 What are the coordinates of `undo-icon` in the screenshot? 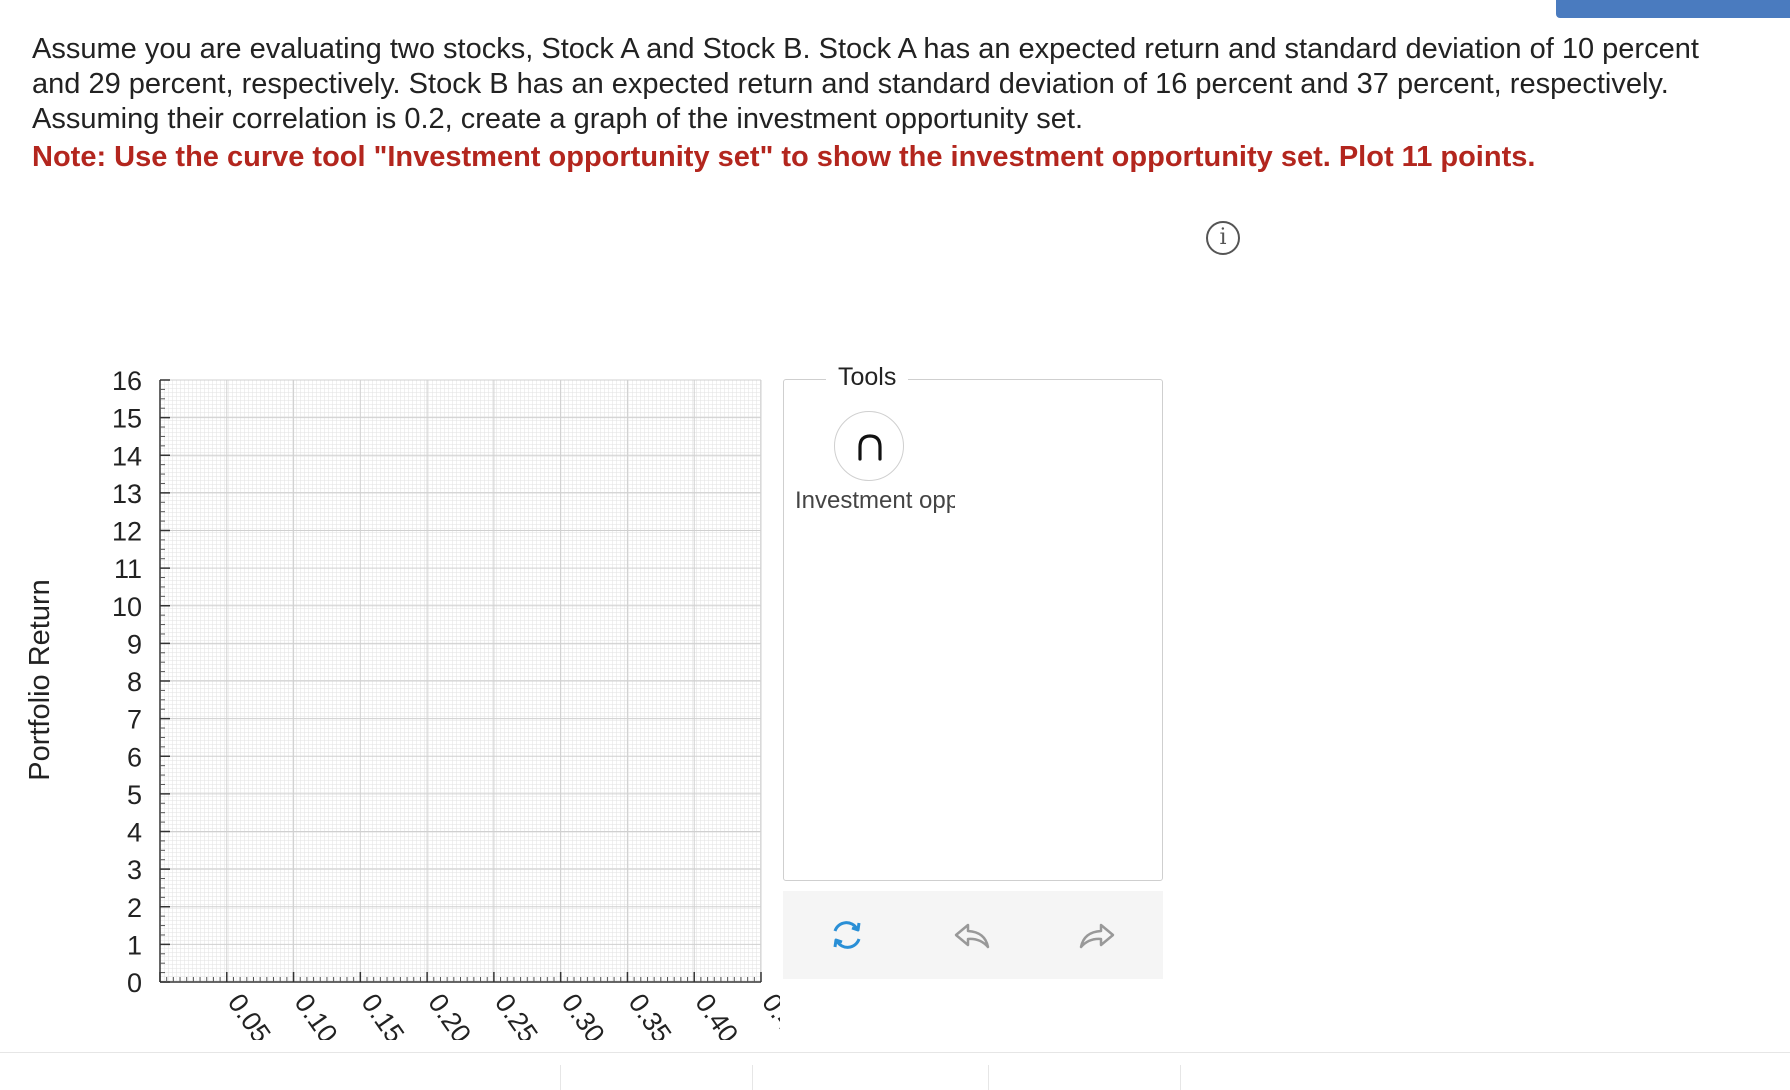 It's located at (972, 936).